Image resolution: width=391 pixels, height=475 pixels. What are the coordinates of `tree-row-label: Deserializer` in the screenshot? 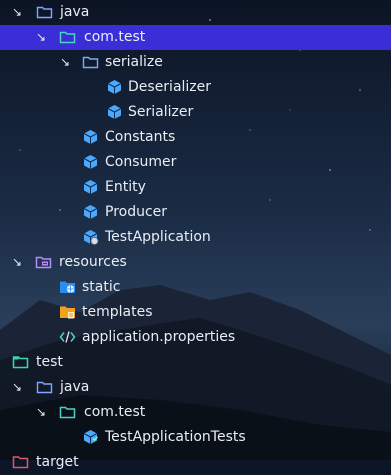 It's located at (170, 87).